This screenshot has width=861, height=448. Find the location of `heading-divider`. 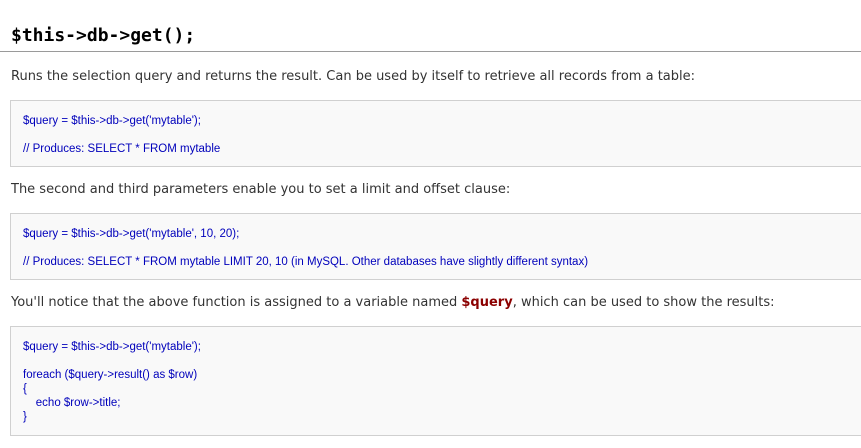

heading-divider is located at coordinates (430, 51).